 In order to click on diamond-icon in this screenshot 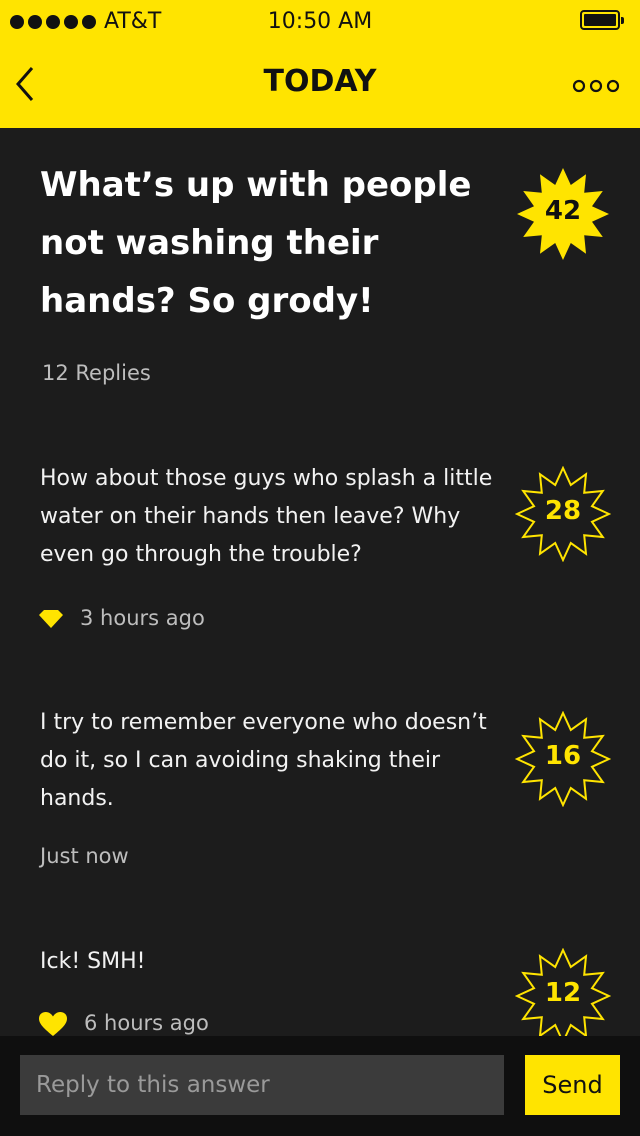, I will do `click(51, 619)`.